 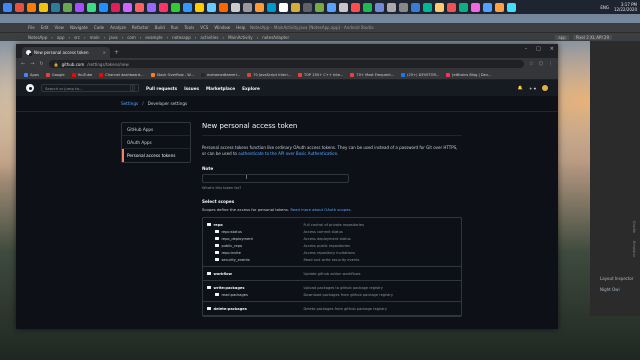 I want to click on as-menu-item: View, so click(x=59, y=27).